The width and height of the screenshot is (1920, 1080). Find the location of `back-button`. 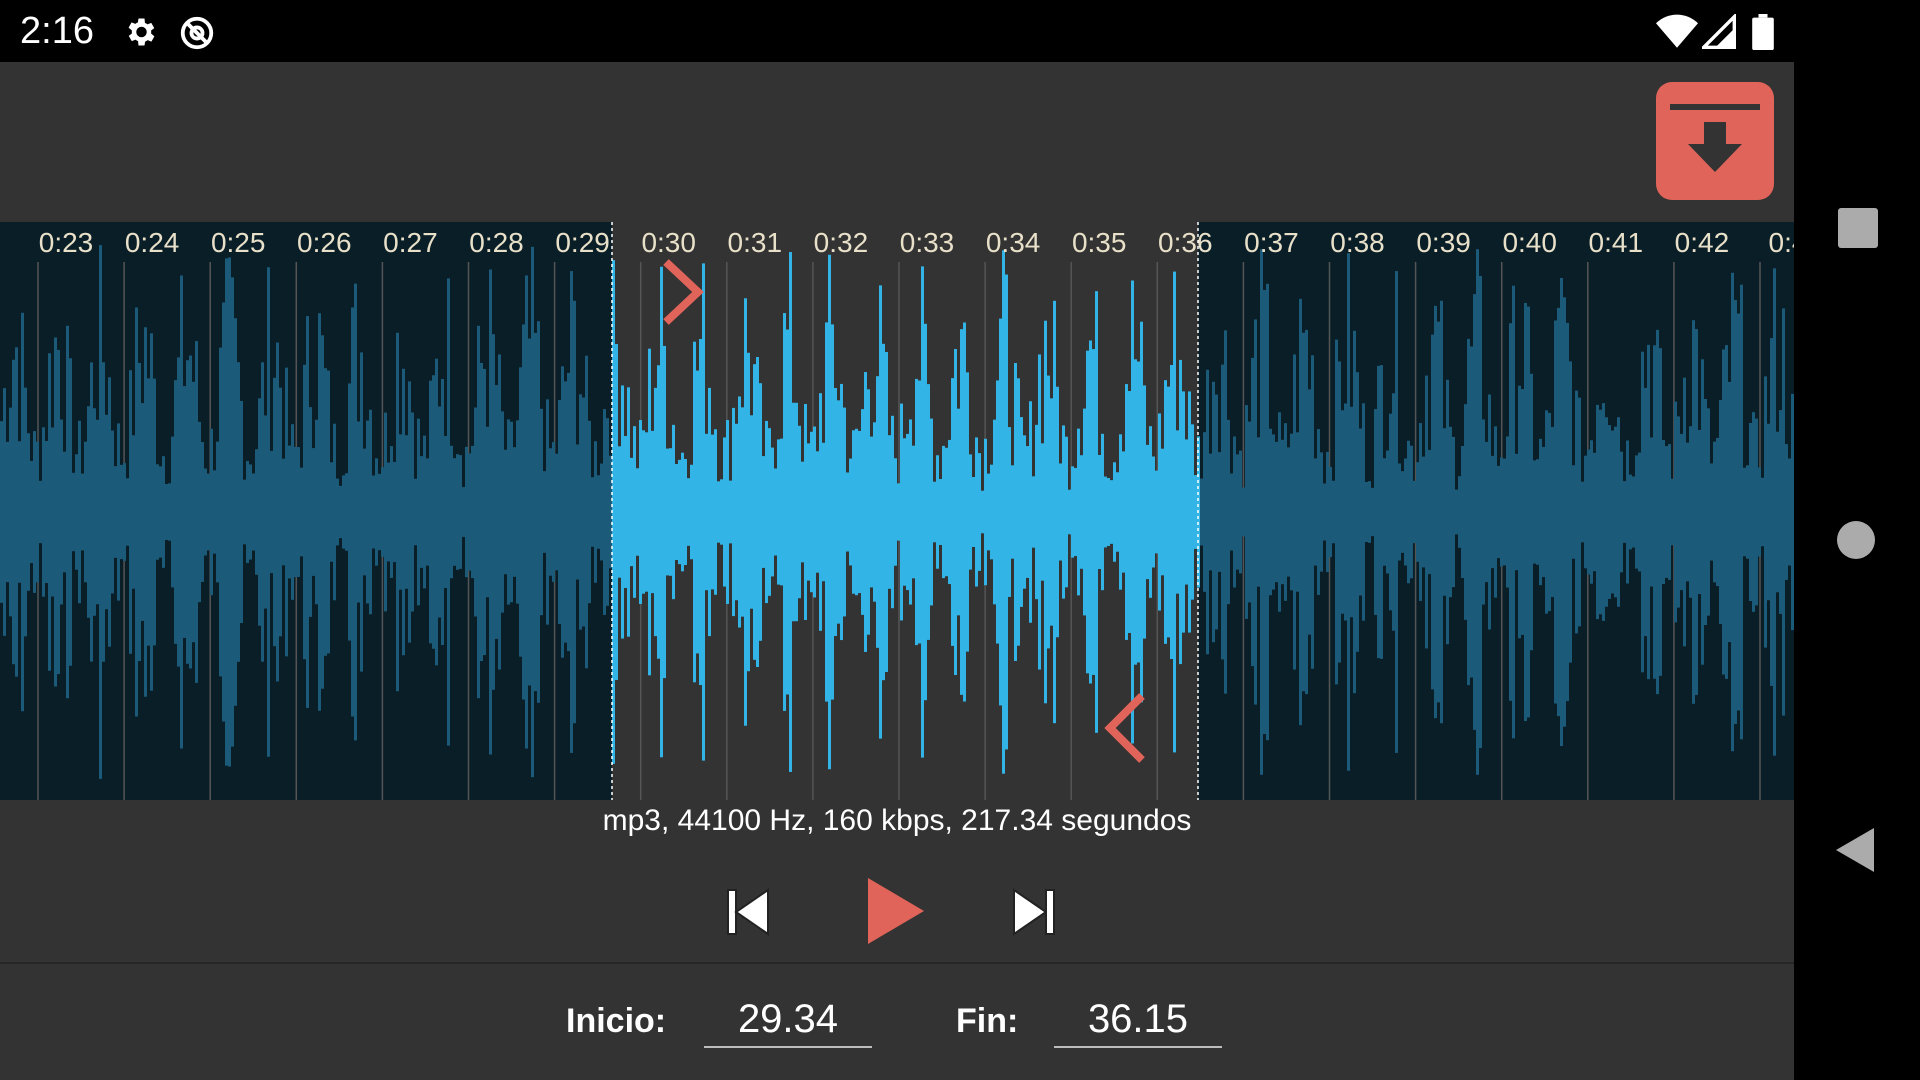

back-button is located at coordinates (1855, 852).